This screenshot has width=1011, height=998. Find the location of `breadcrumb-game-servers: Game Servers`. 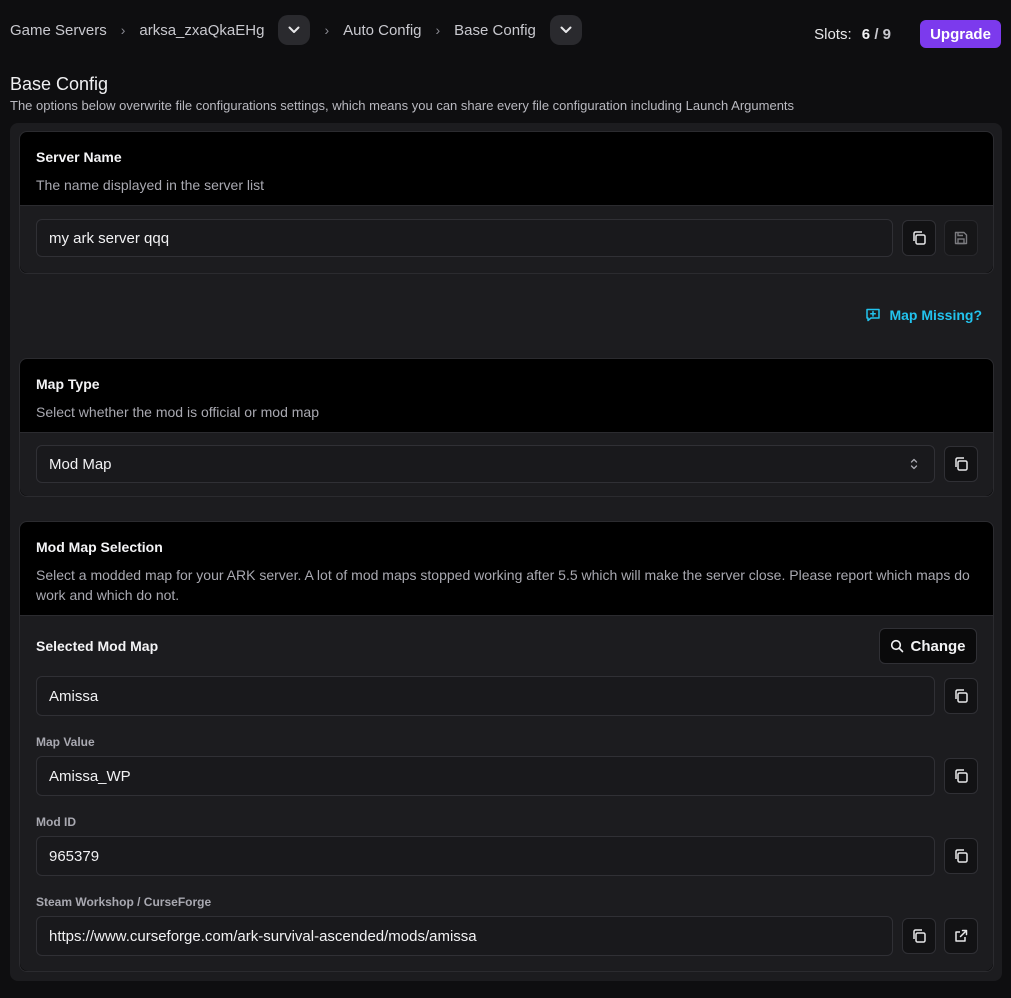

breadcrumb-game-servers: Game Servers is located at coordinates (58, 30).